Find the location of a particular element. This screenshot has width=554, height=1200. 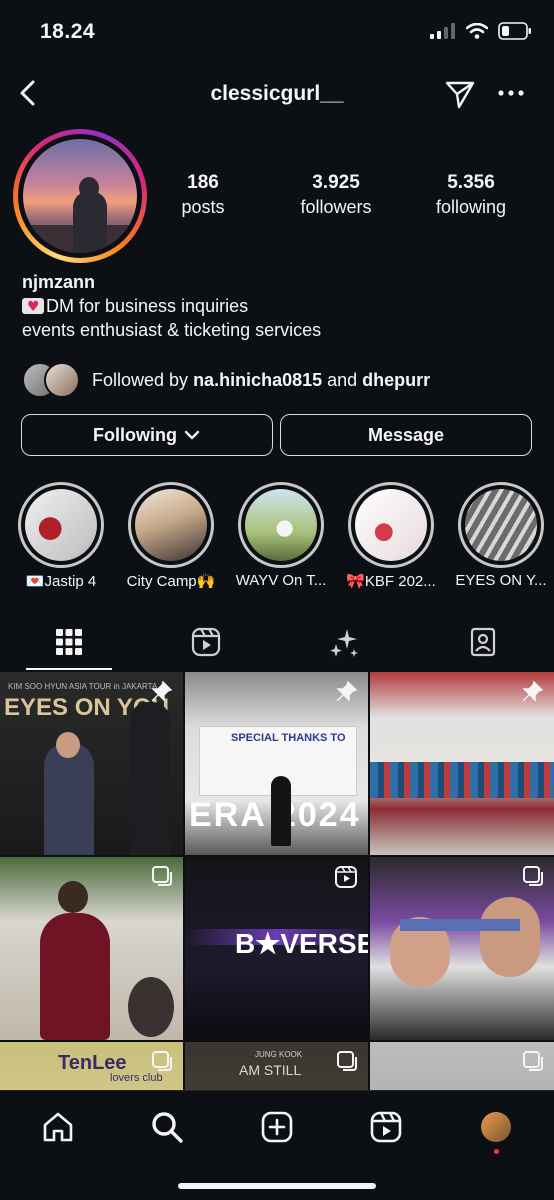

story-highlight: City Camp🙌 is located at coordinates (171, 536).